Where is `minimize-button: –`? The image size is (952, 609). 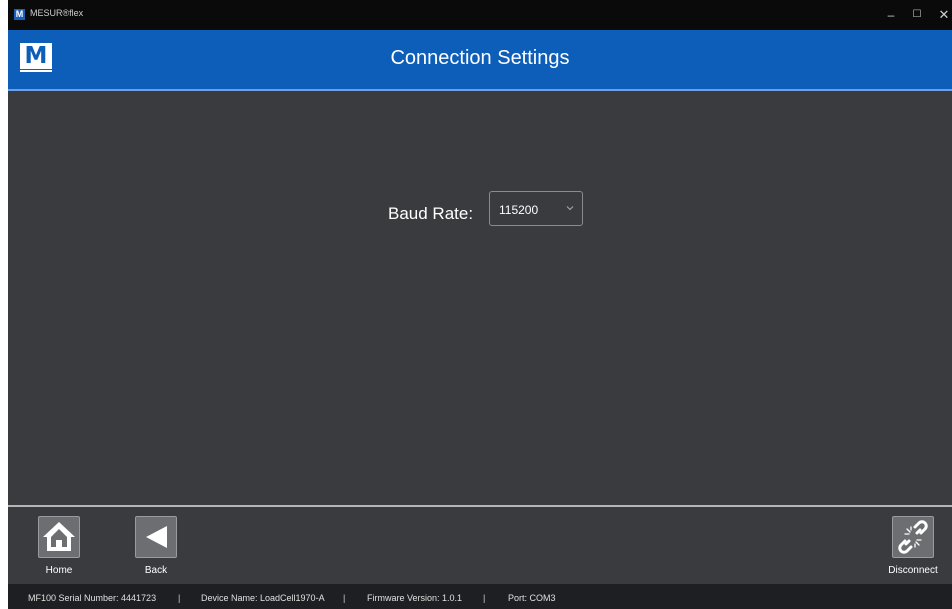
minimize-button: – is located at coordinates (891, 15).